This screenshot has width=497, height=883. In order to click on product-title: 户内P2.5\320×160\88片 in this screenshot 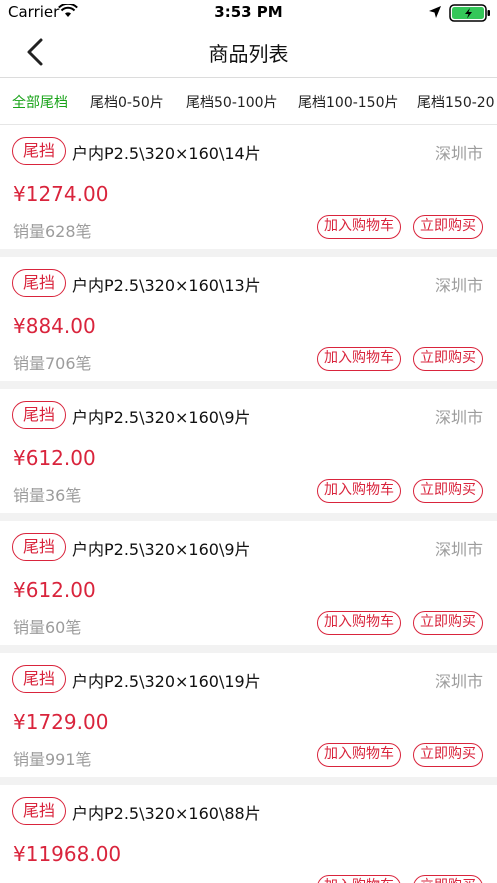, I will do `click(166, 813)`.